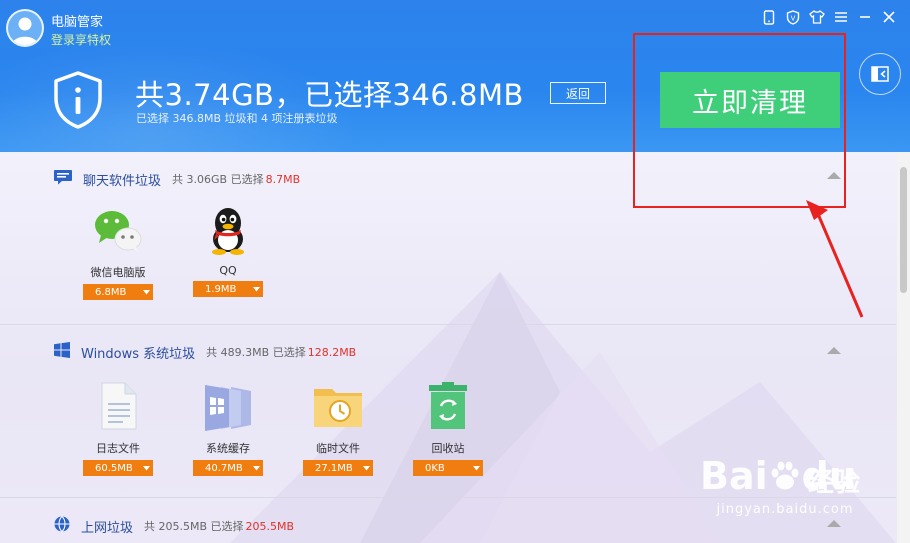 The image size is (910, 543). What do you see at coordinates (834, 483) in the screenshot?
I see `watermark-jingyan: 经验` at bounding box center [834, 483].